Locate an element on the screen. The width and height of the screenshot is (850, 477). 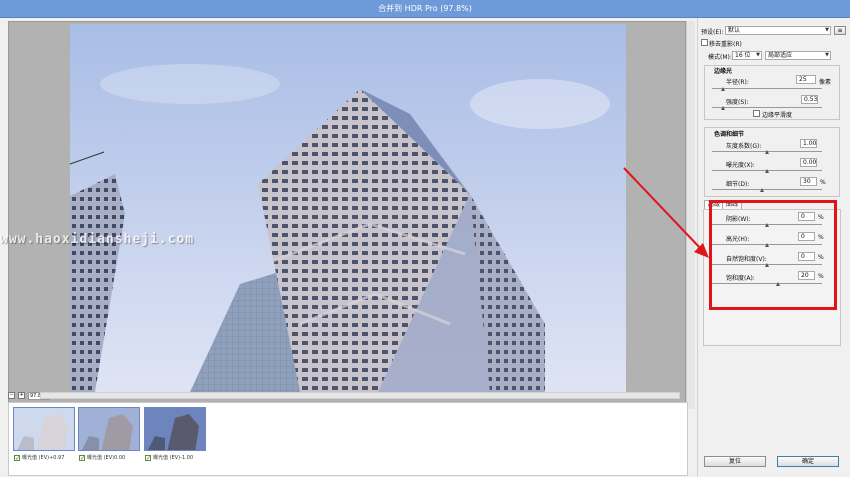
strength-label: 强度(S): is located at coordinates (737, 102).